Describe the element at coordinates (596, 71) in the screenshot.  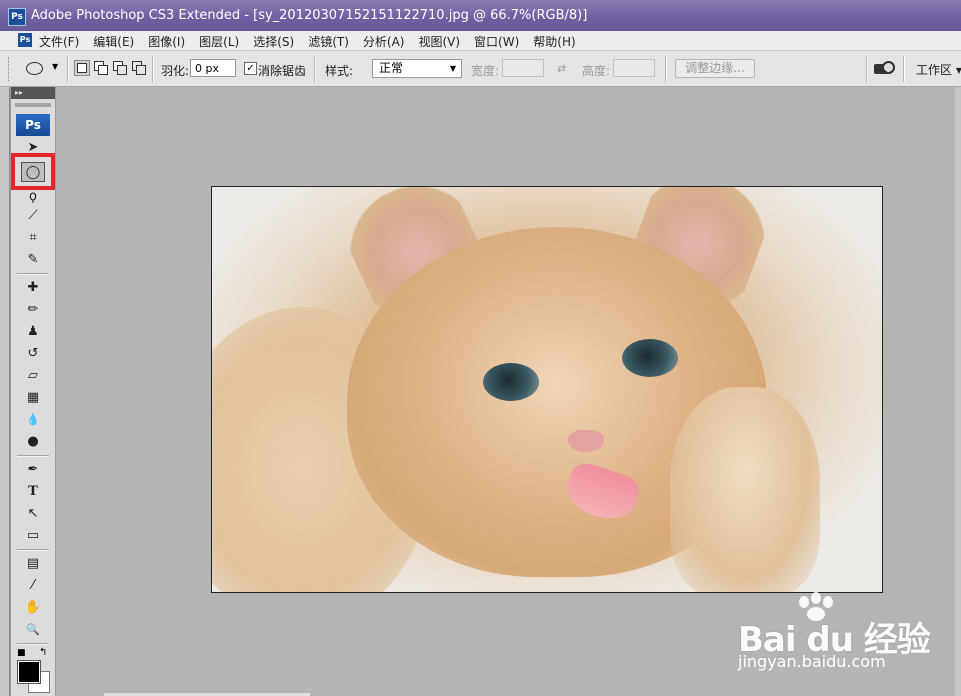
I see `height-label: 高度:` at that location.